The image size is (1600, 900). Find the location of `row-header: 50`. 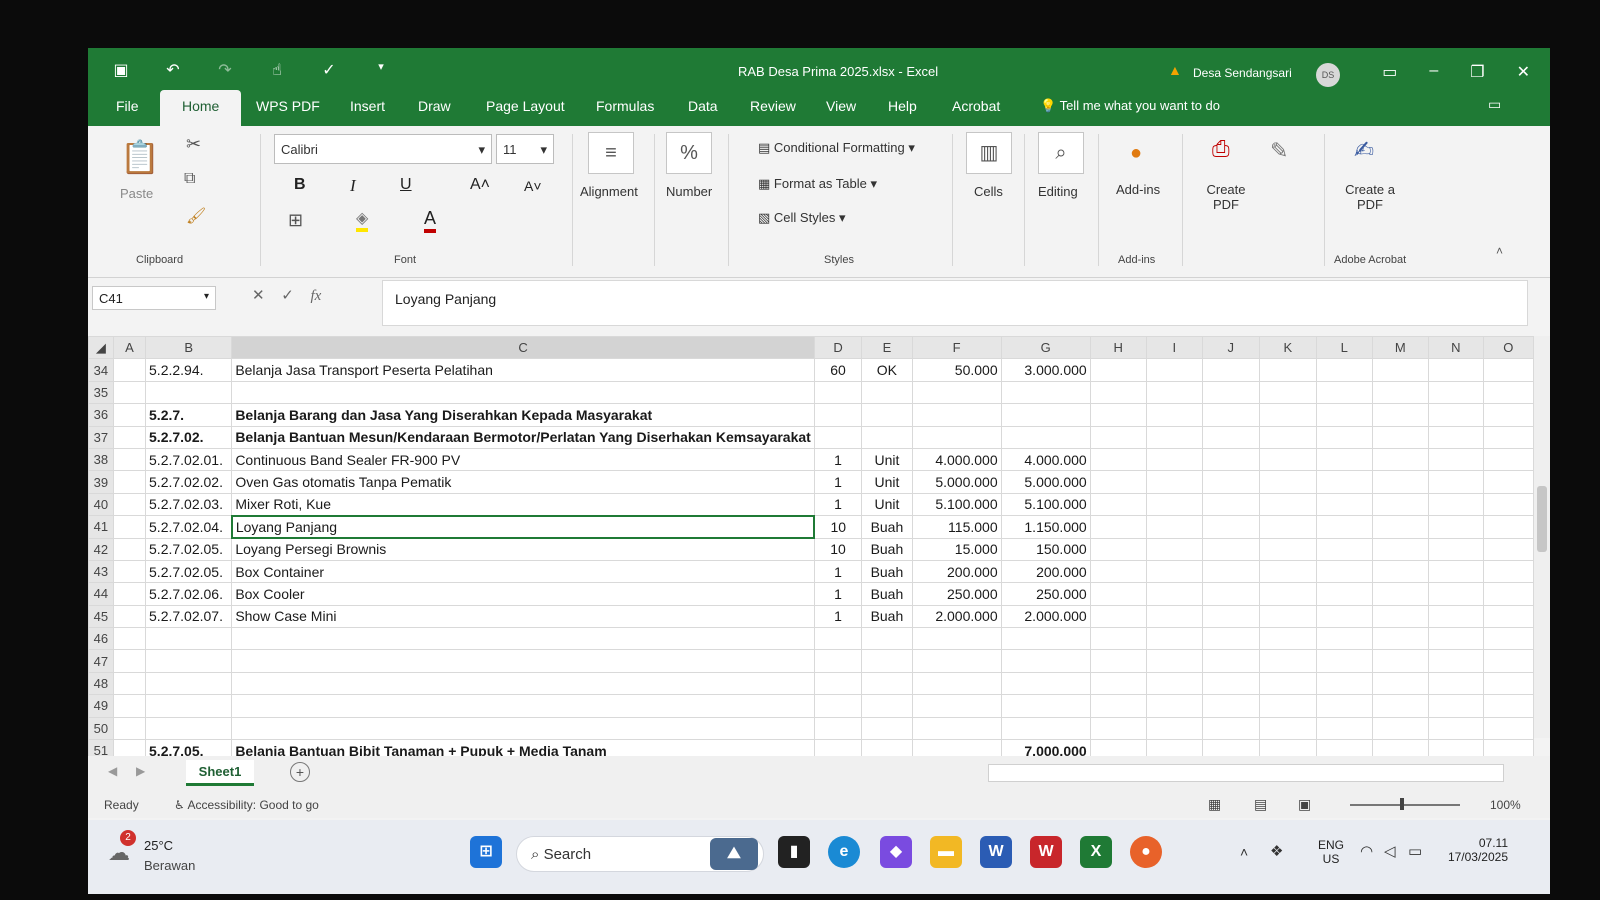

row-header: 50 is located at coordinates (101, 728).